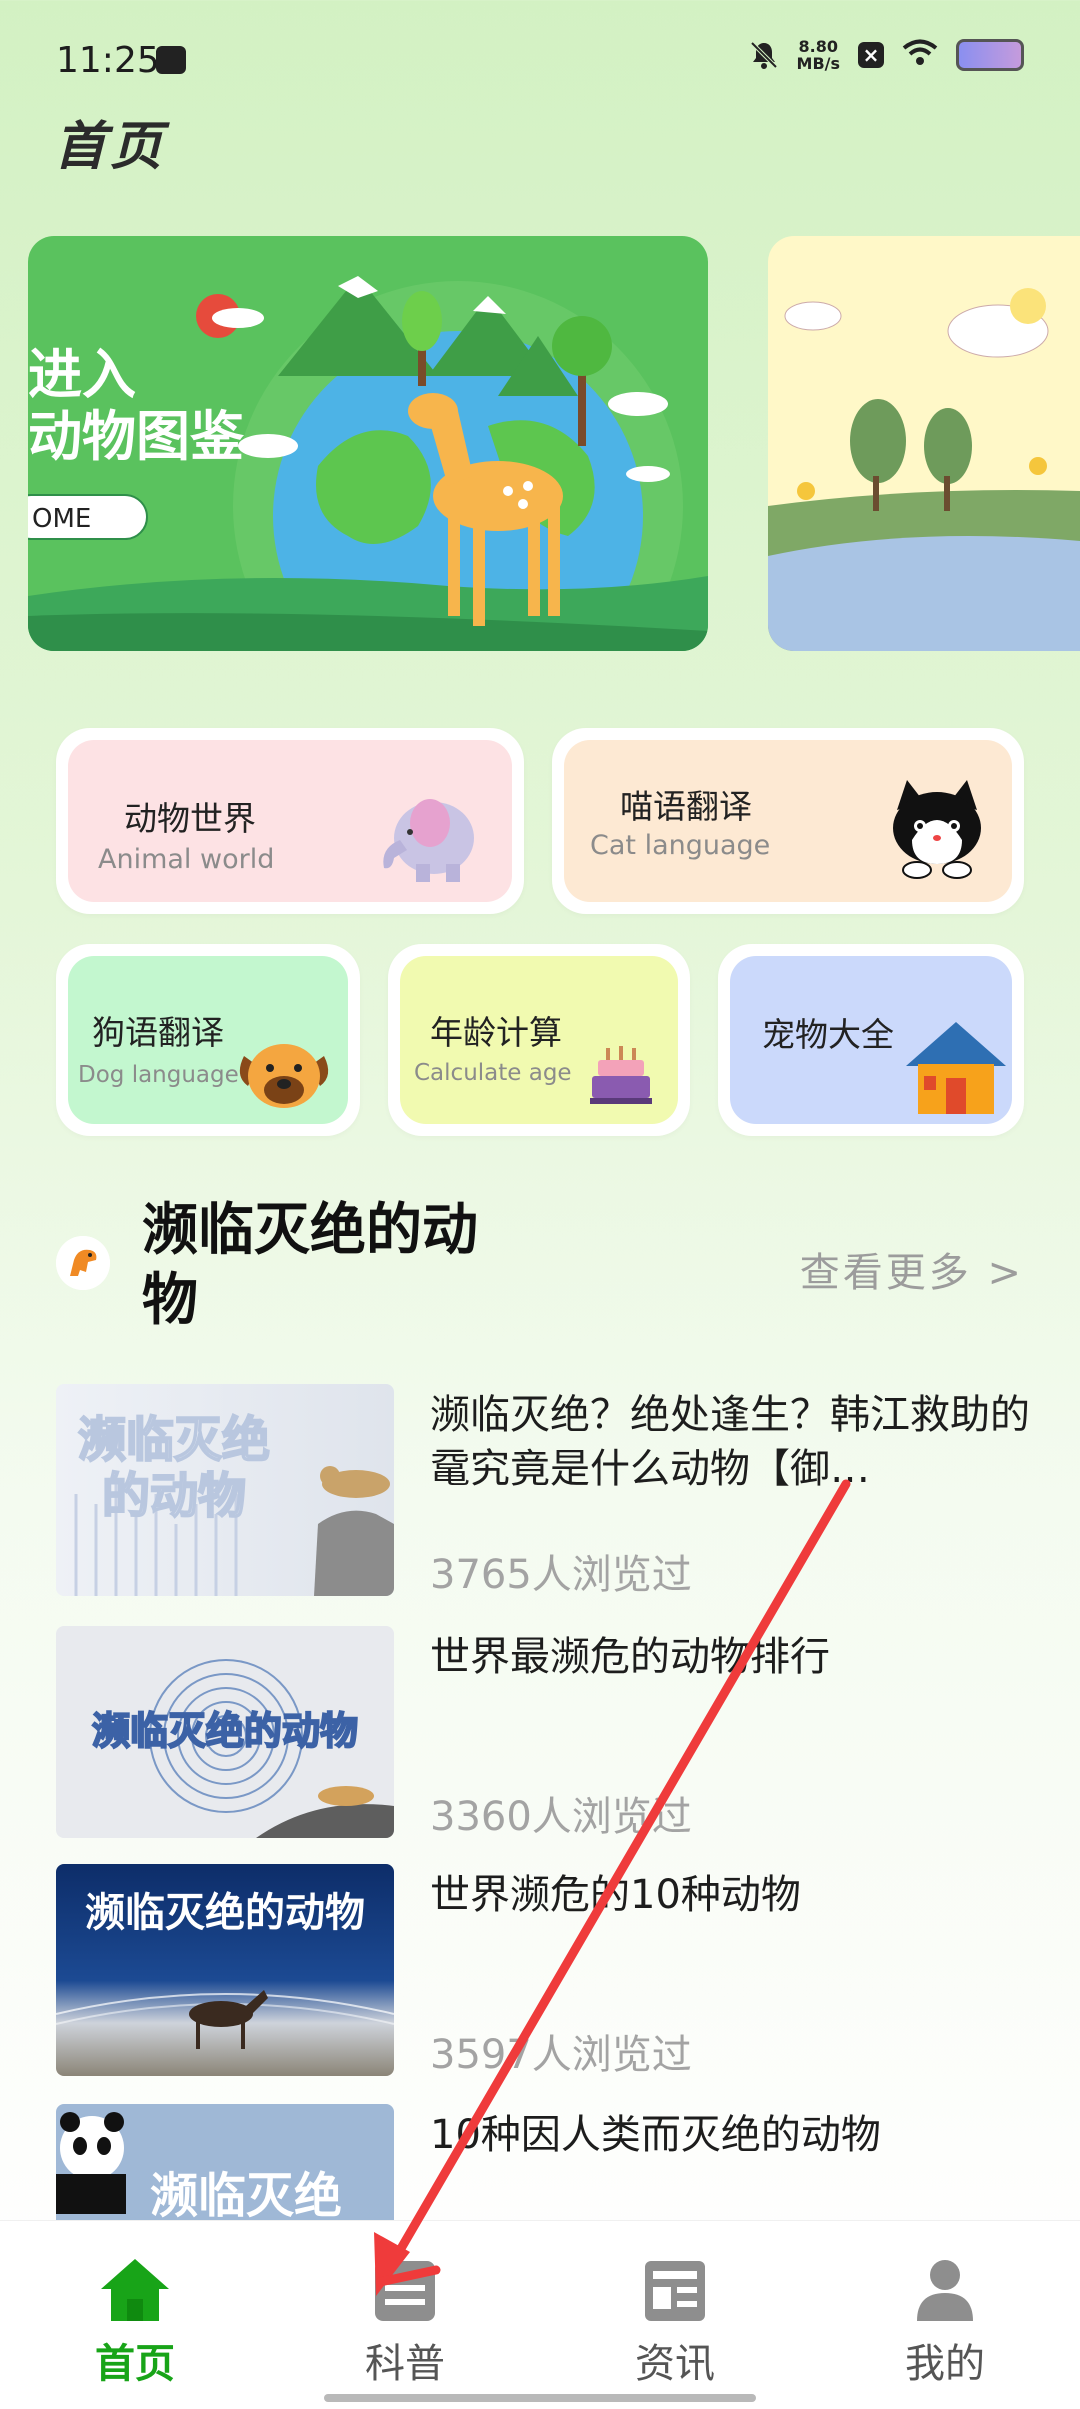 This screenshot has height=2409, width=1080. What do you see at coordinates (136, 436) in the screenshot?
I see `banner-text-line2: 动物图鉴` at bounding box center [136, 436].